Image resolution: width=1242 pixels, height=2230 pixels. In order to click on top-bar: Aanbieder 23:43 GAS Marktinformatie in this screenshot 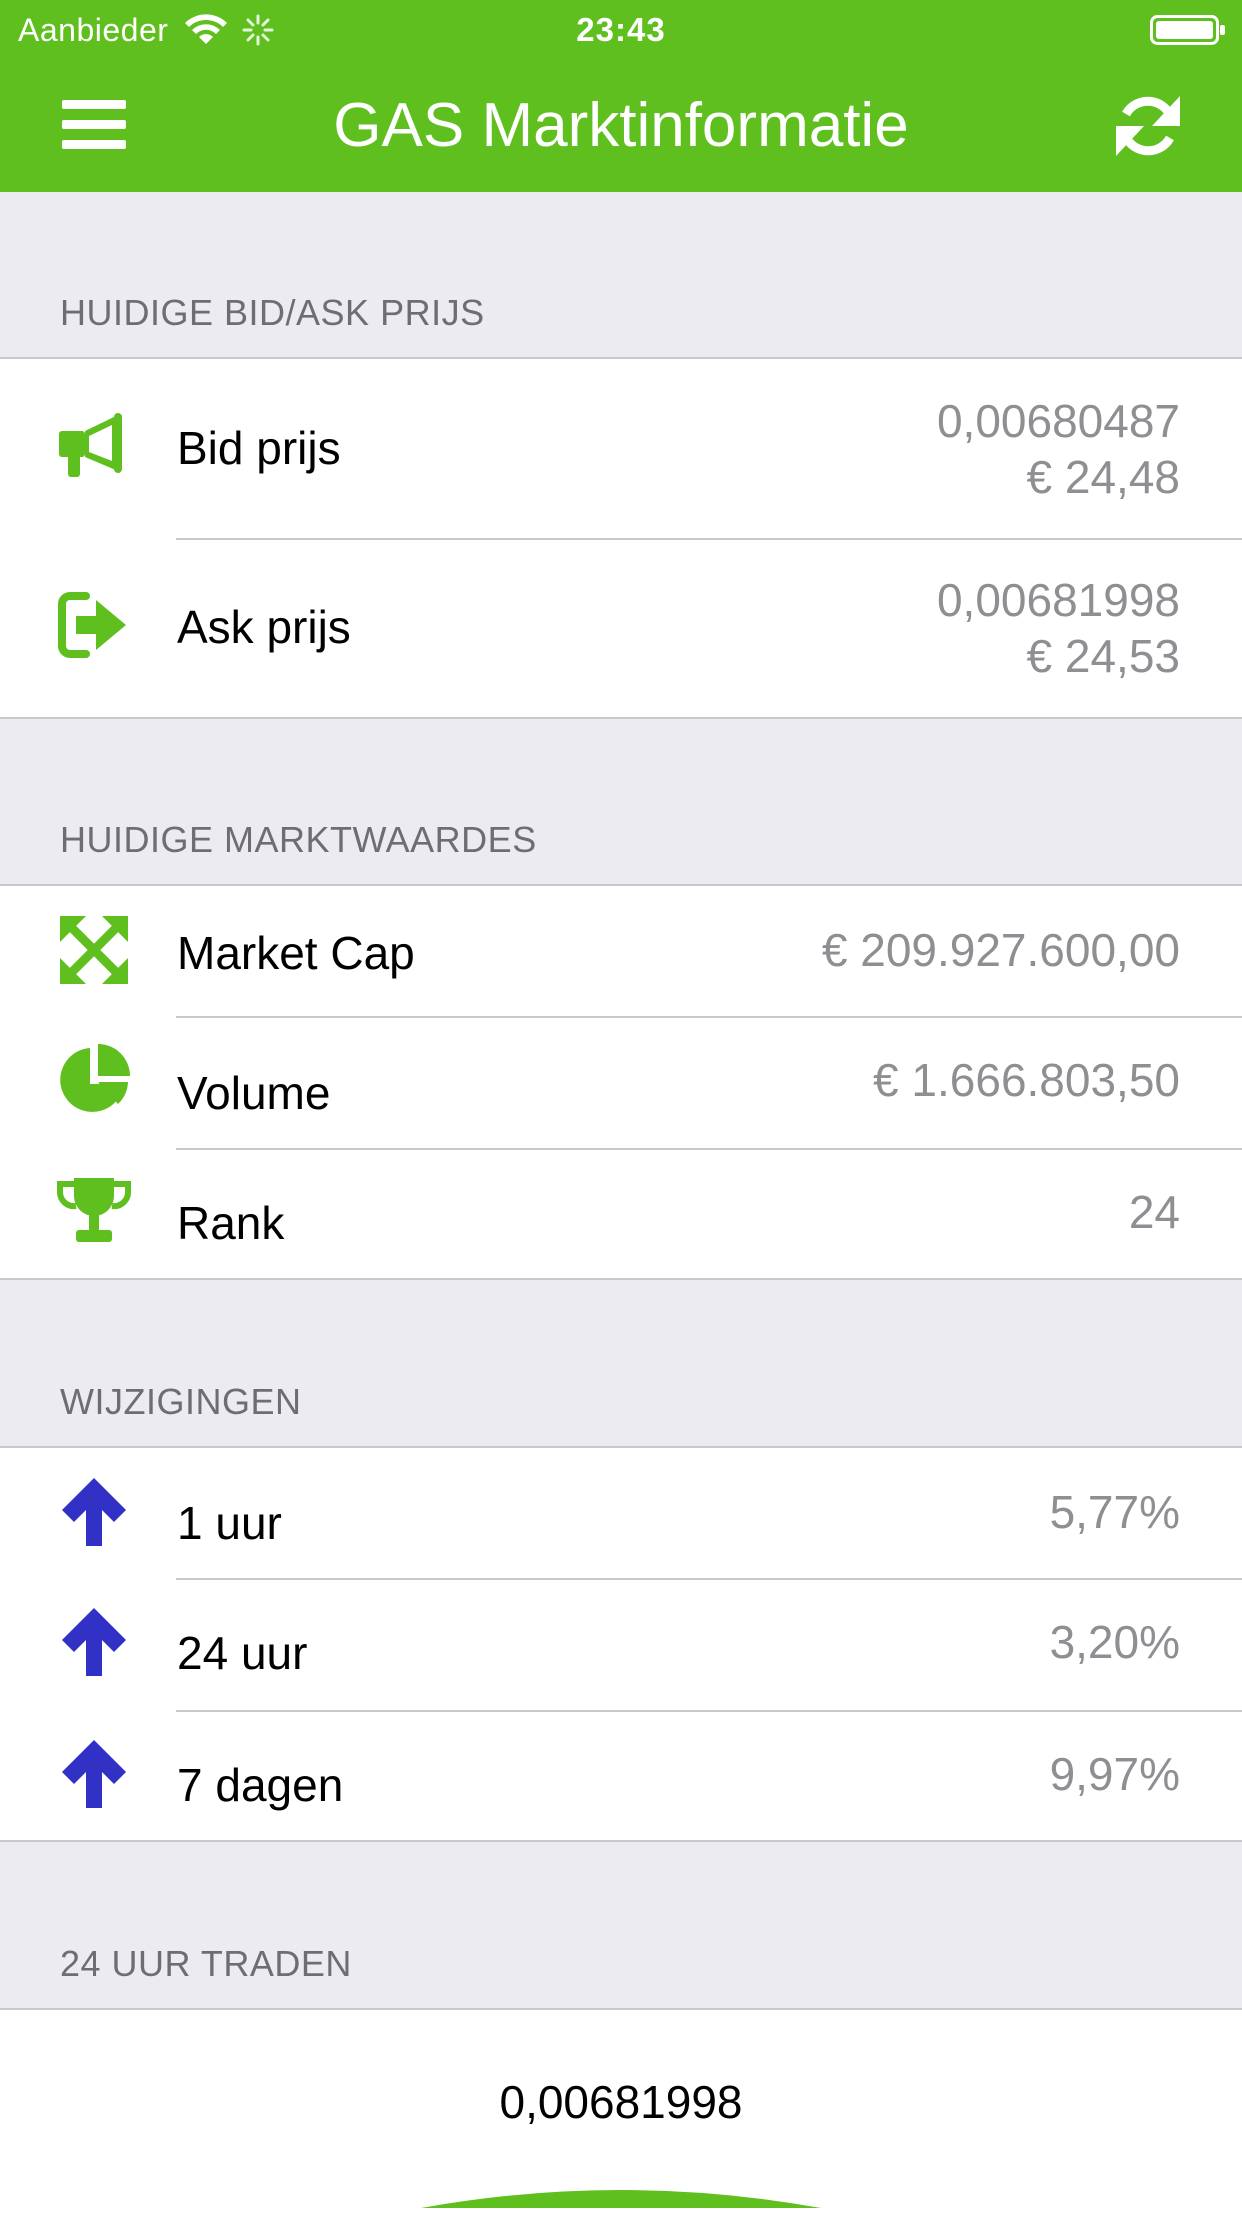, I will do `click(621, 96)`.